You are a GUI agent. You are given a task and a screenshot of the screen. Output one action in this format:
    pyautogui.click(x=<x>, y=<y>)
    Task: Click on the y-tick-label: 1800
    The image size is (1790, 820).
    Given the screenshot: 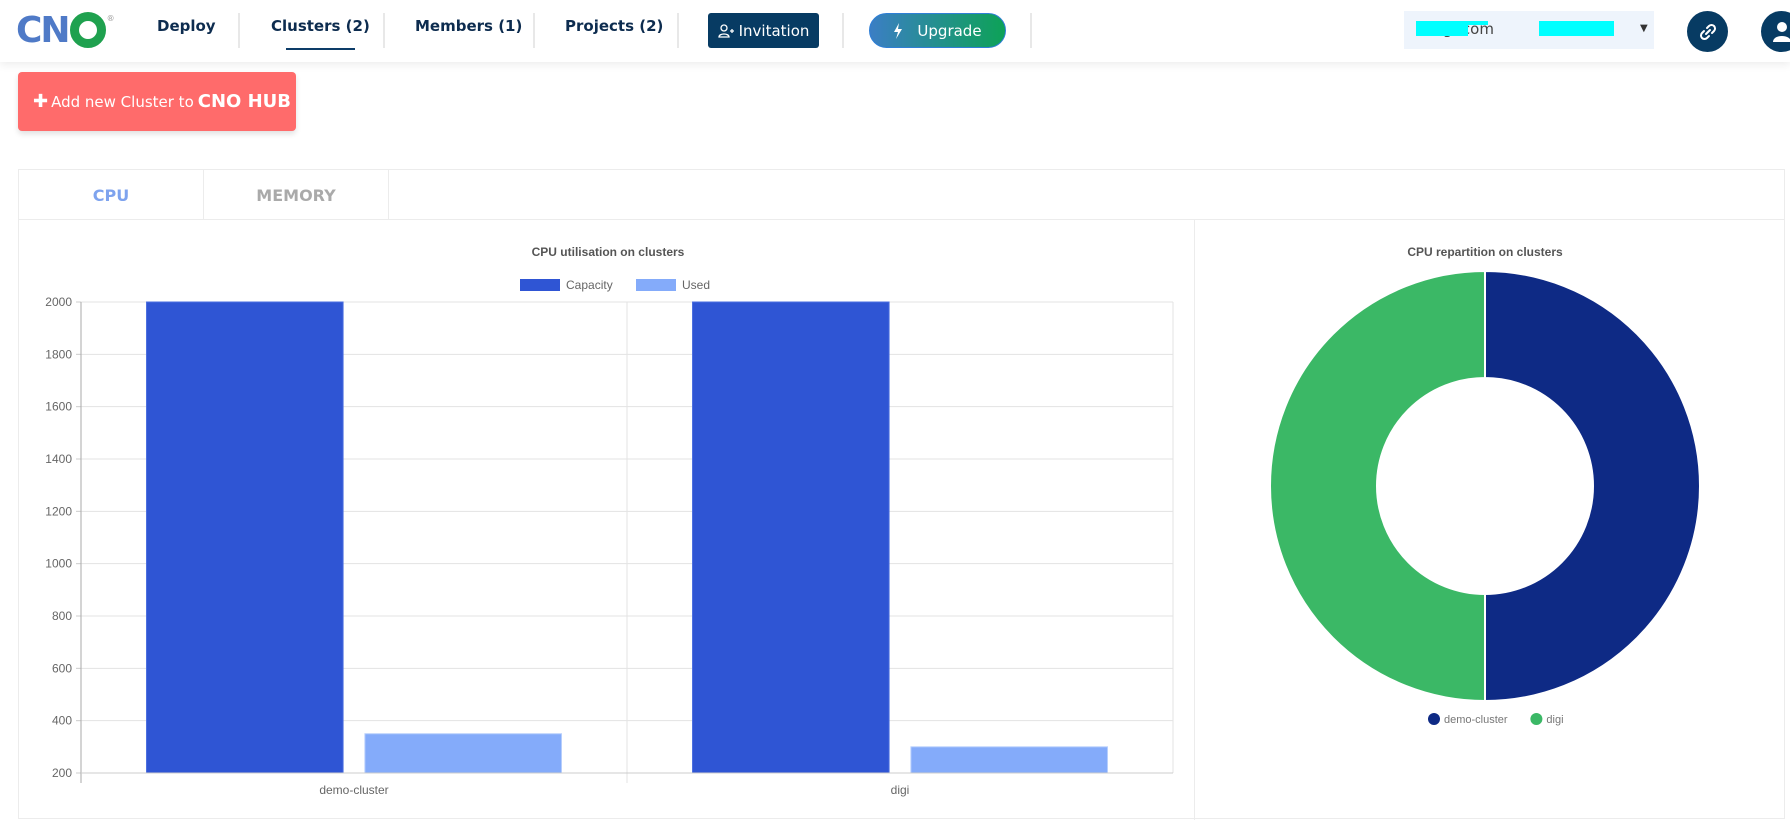 What is the action you would take?
    pyautogui.click(x=58, y=354)
    